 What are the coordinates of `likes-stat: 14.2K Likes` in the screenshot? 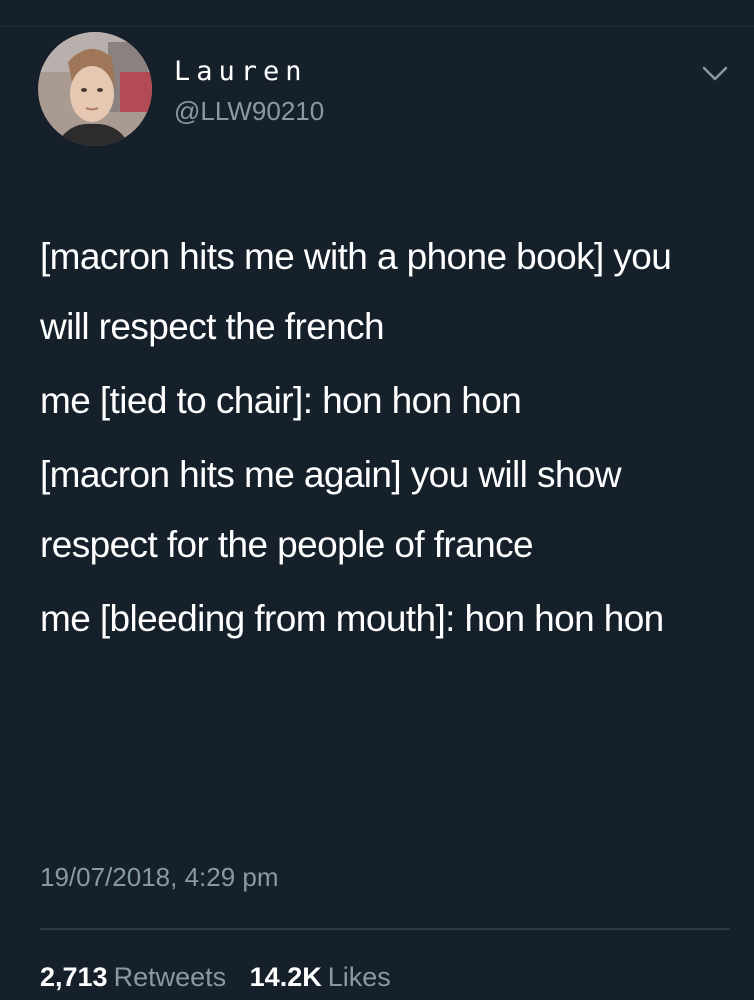 It's located at (320, 977).